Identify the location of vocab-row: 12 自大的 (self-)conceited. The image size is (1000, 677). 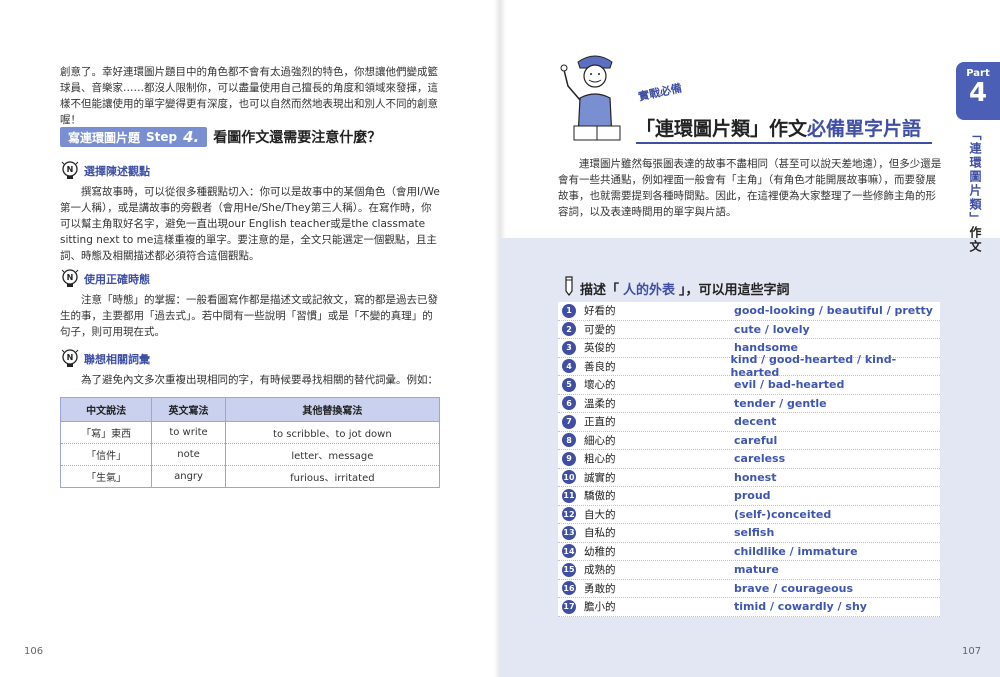
(749, 514).